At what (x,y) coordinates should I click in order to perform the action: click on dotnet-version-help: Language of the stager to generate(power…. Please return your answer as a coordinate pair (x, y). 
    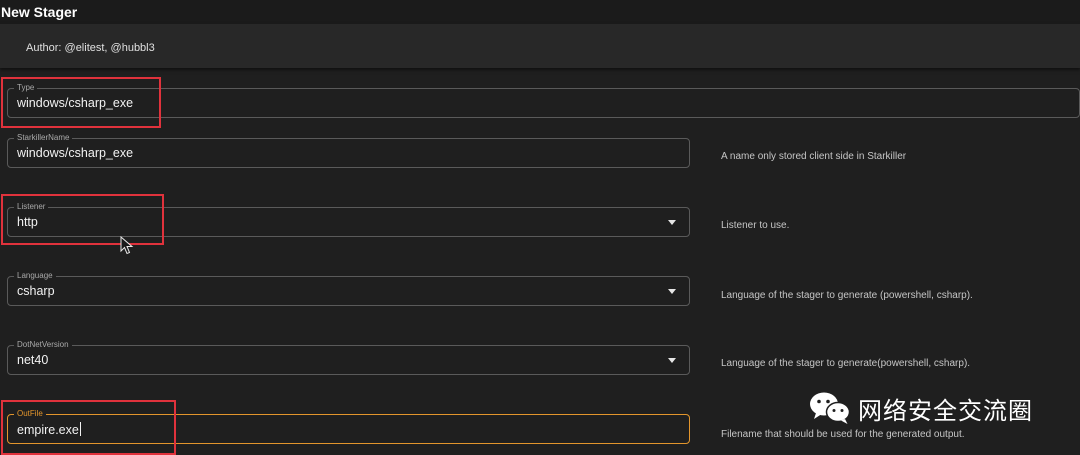
    Looking at the image, I should click on (846, 363).